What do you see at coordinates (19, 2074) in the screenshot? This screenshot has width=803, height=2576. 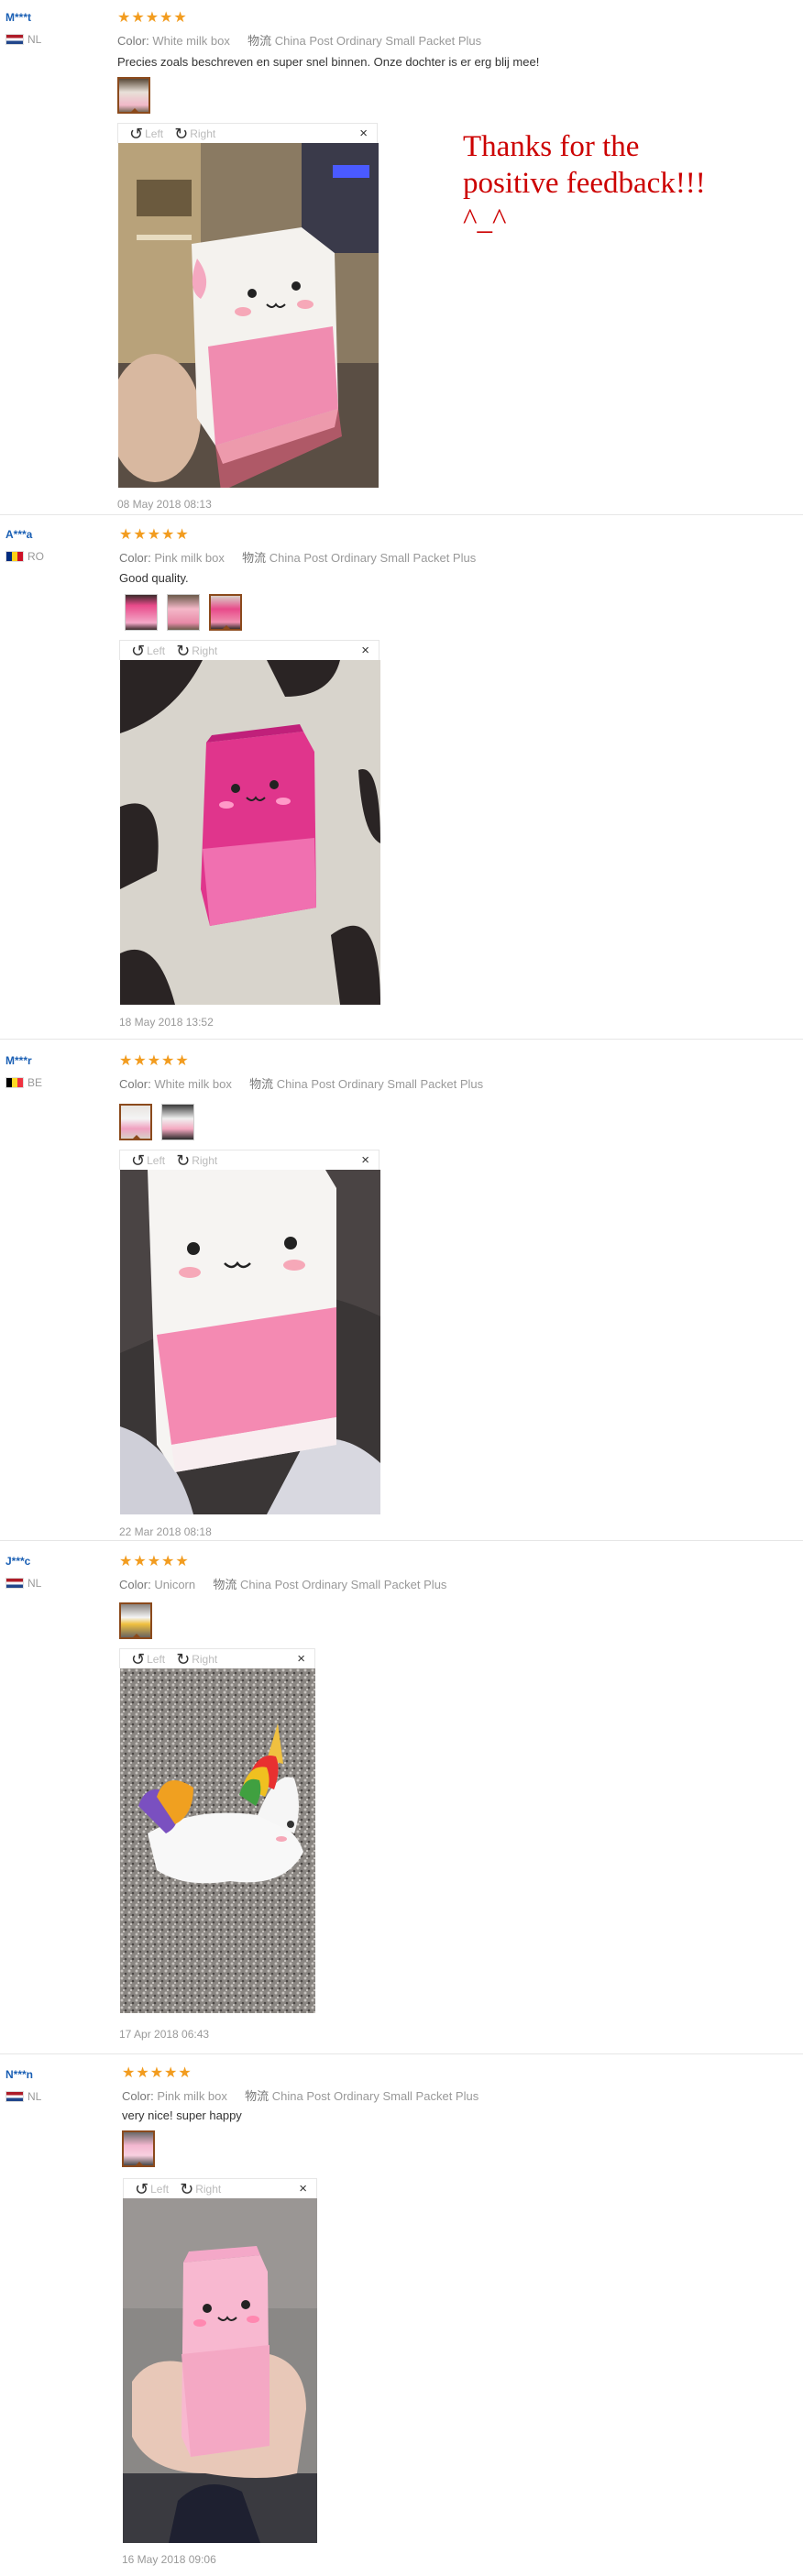 I see `reviewer-name: N***n` at bounding box center [19, 2074].